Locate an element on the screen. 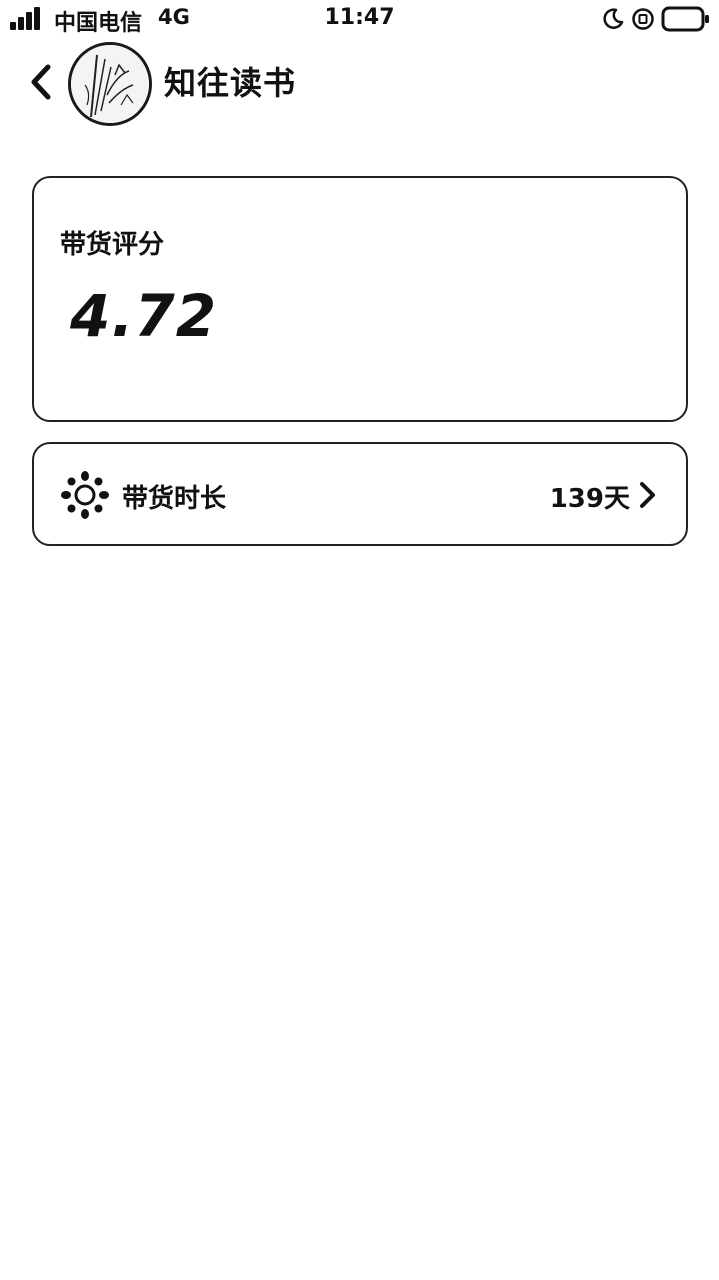  avatar is located at coordinates (110, 84).